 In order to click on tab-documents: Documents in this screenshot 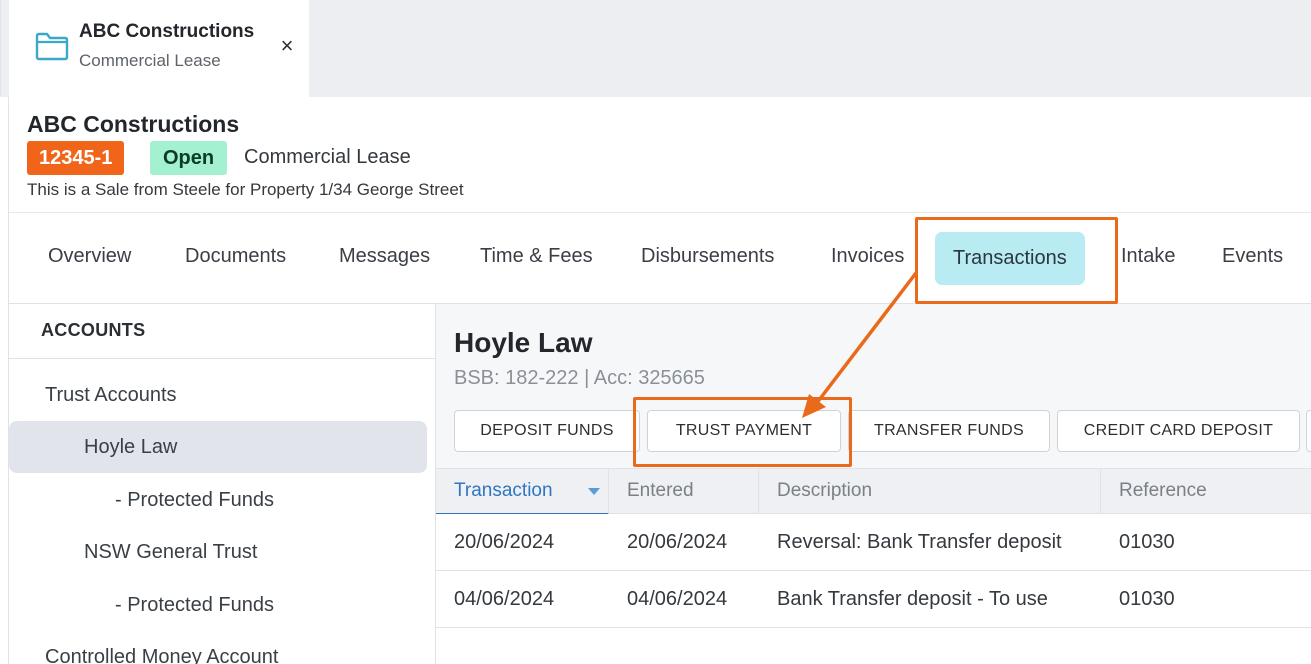, I will do `click(235, 256)`.